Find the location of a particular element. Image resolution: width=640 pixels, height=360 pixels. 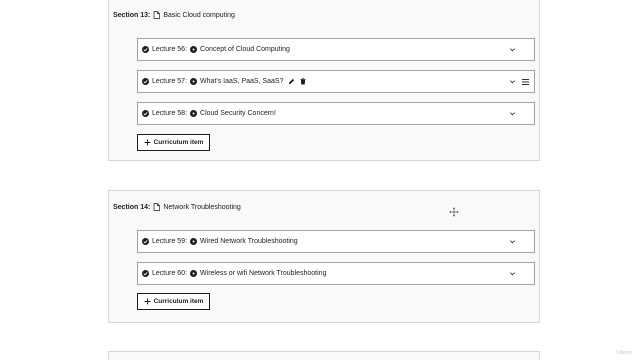

section-header: Section 13: Basic Cloud computing is located at coordinates (174, 15).